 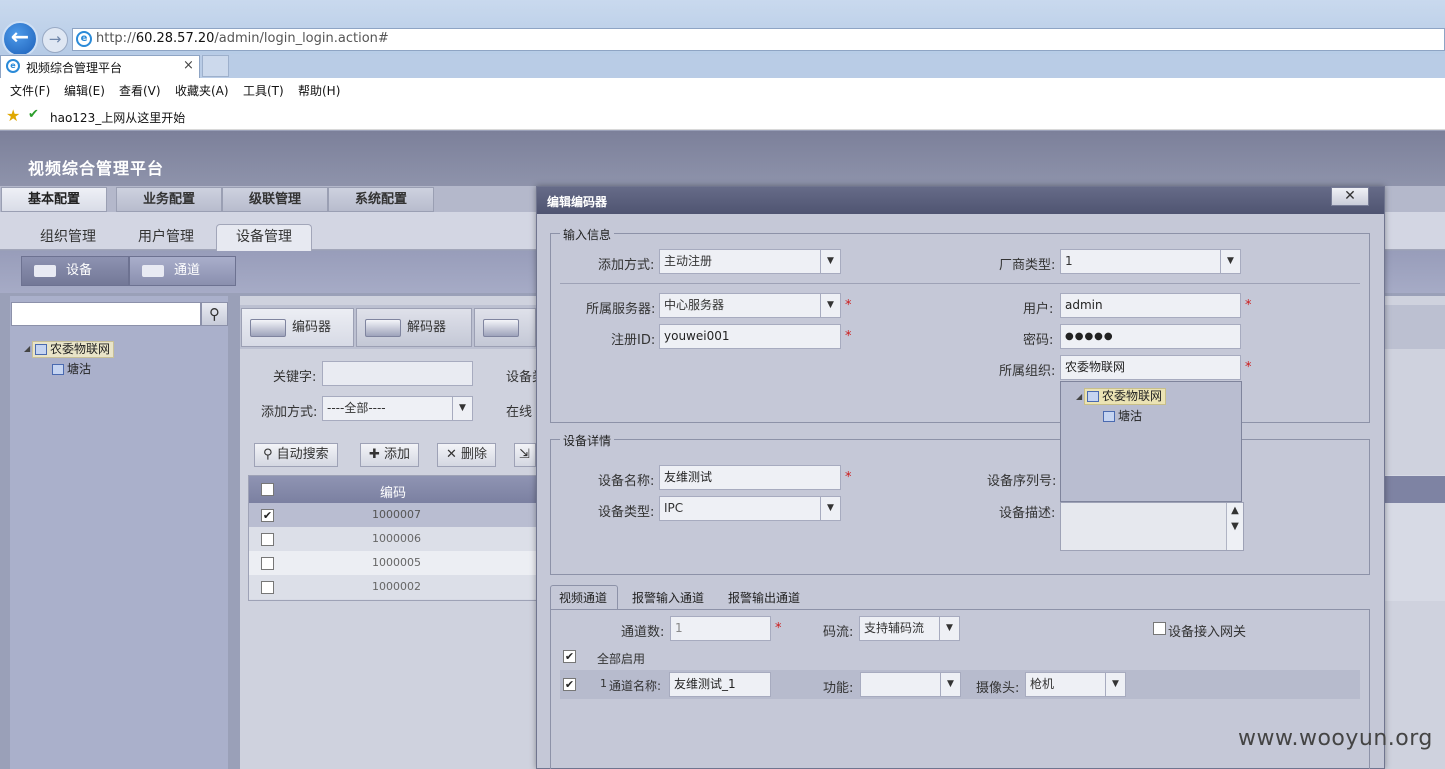 I want to click on table-row: 1000007, so click(x=393, y=515).